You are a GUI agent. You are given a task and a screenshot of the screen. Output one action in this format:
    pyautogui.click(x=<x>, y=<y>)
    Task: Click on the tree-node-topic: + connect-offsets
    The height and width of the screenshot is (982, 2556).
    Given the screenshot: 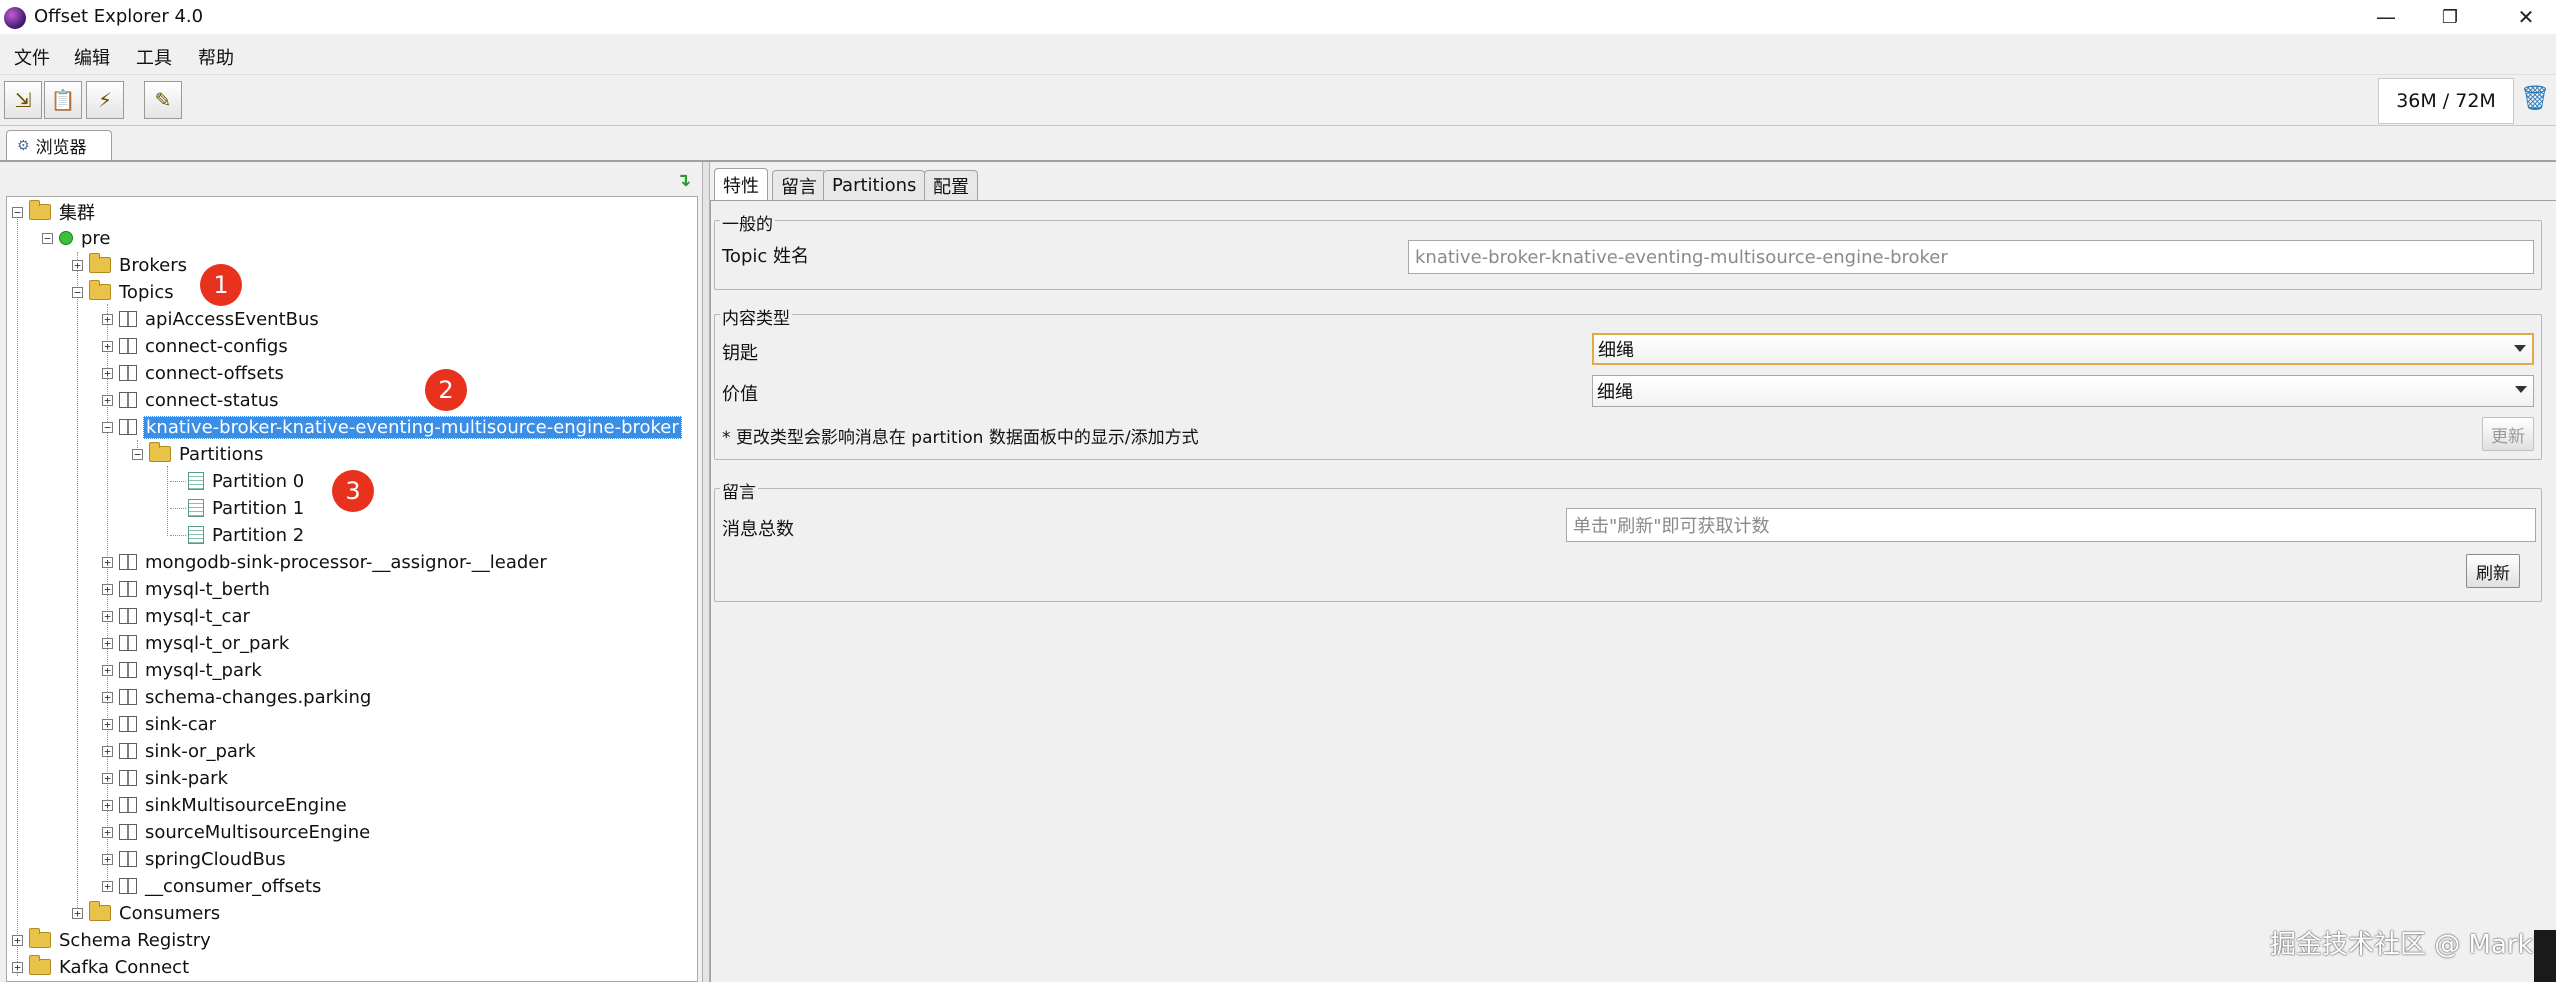 What is the action you would take?
    pyautogui.click(x=194, y=373)
    